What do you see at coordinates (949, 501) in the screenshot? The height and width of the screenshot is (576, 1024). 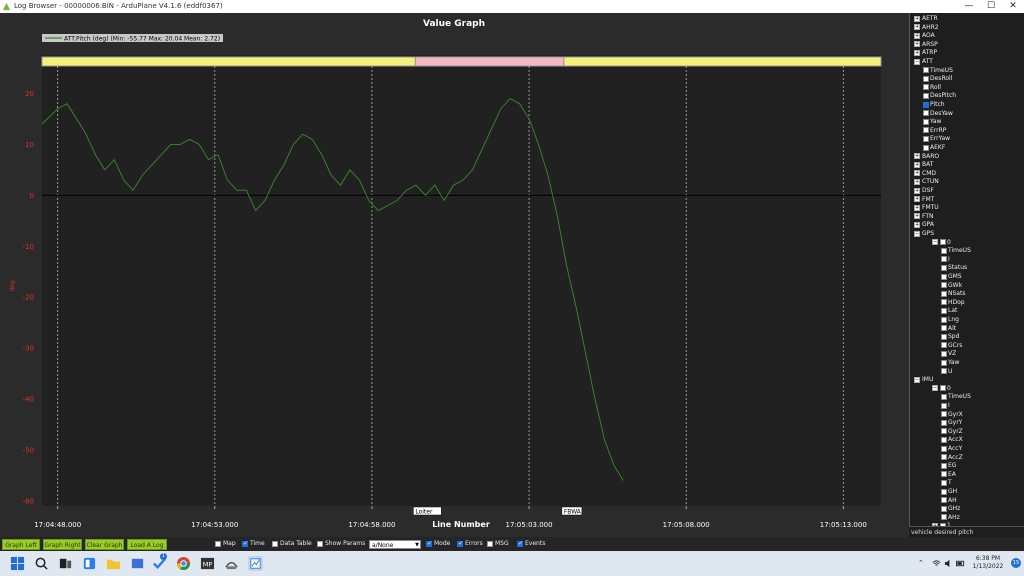 I see `tree-node: AH` at bounding box center [949, 501].